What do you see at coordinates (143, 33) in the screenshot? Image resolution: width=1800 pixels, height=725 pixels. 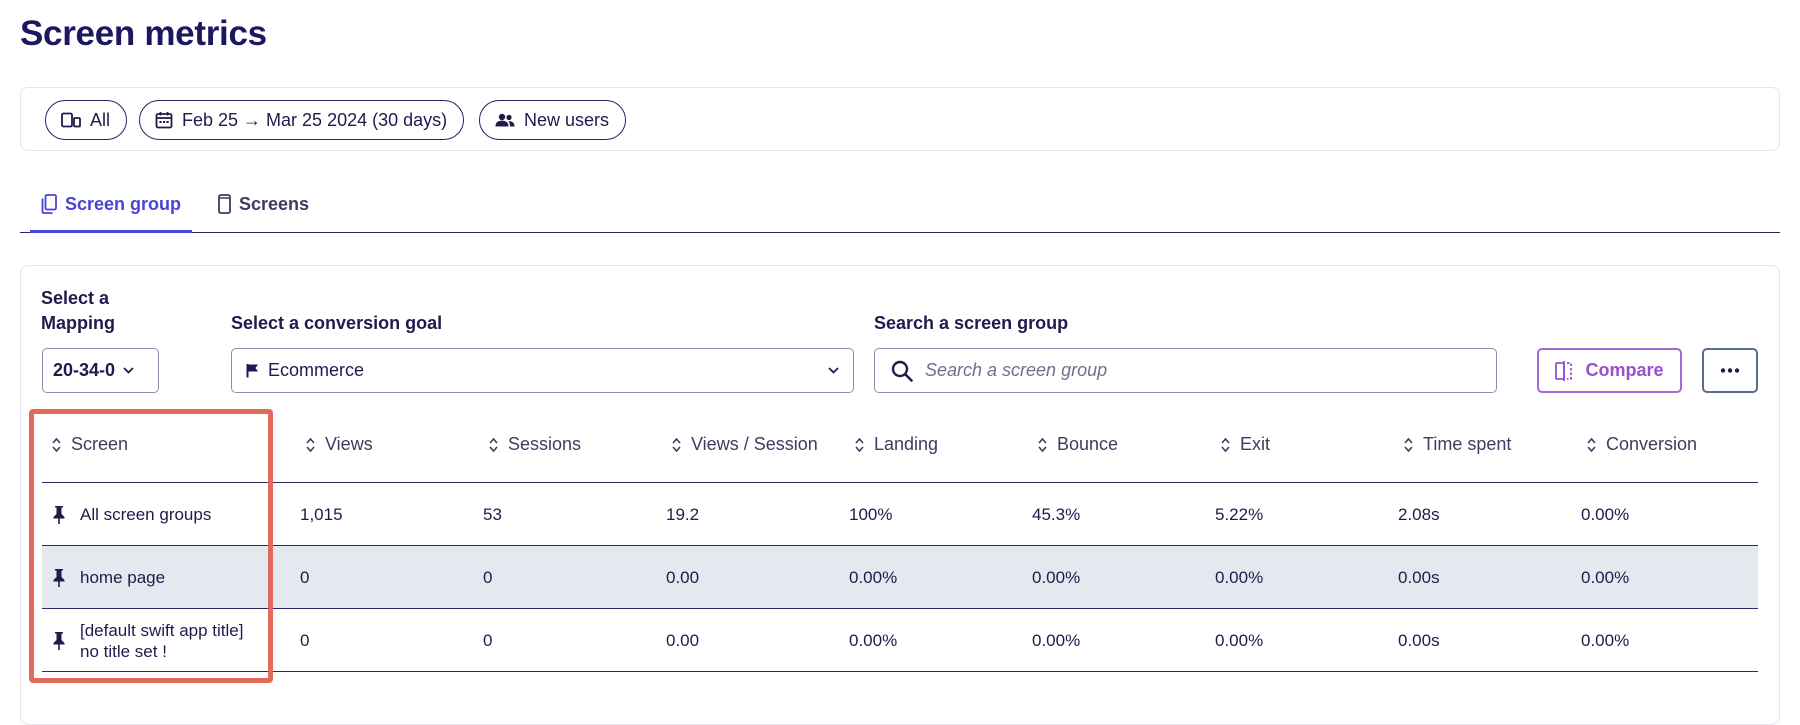 I see `page-title: Screen metrics` at bounding box center [143, 33].